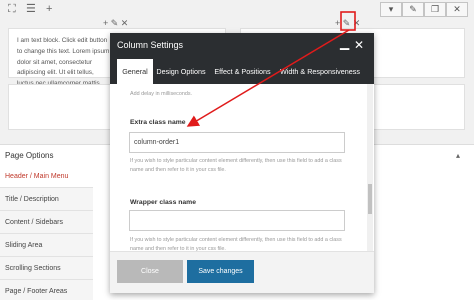 The height and width of the screenshot is (300, 474). I want to click on close-icon: ✕, so click(359, 45).